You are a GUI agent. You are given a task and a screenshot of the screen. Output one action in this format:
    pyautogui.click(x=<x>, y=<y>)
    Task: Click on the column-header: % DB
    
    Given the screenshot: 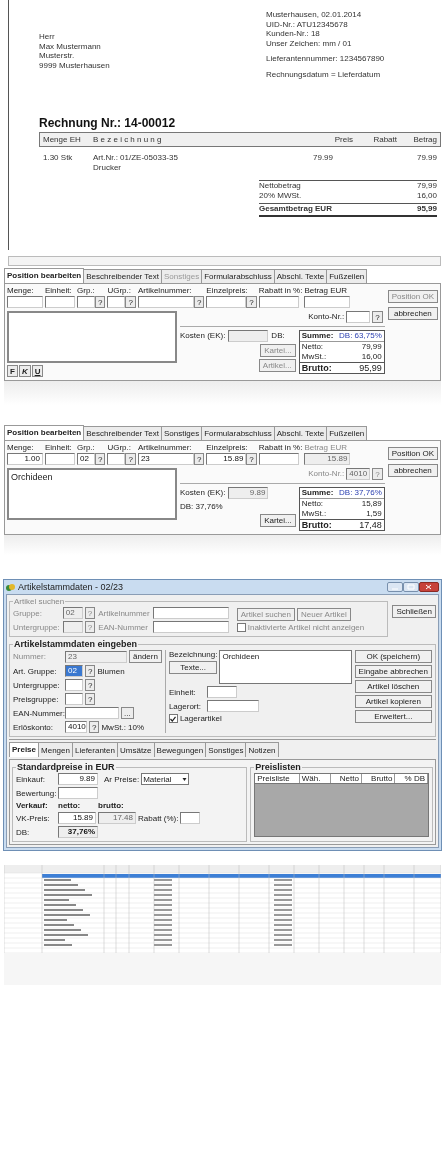 What is the action you would take?
    pyautogui.click(x=411, y=778)
    